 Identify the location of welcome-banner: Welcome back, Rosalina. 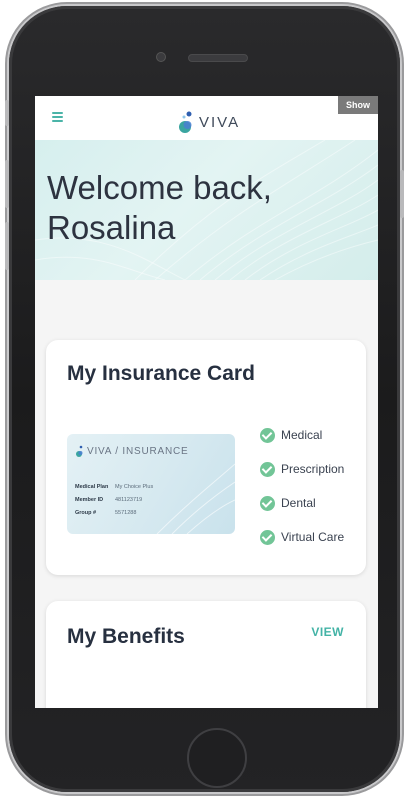
(206, 210).